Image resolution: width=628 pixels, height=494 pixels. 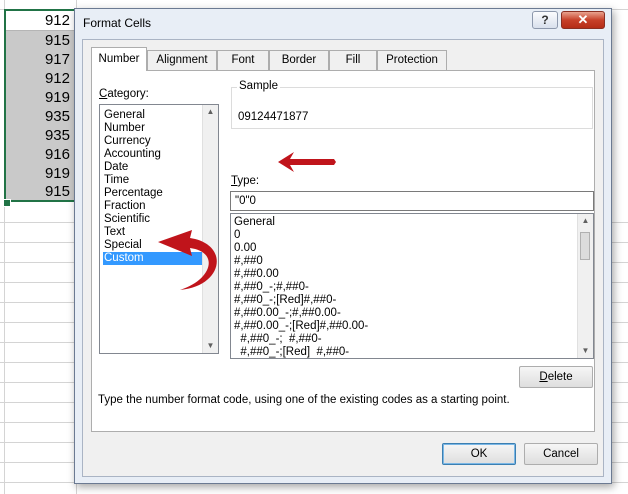 I want to click on cancel-button: Cancel, so click(x=561, y=454).